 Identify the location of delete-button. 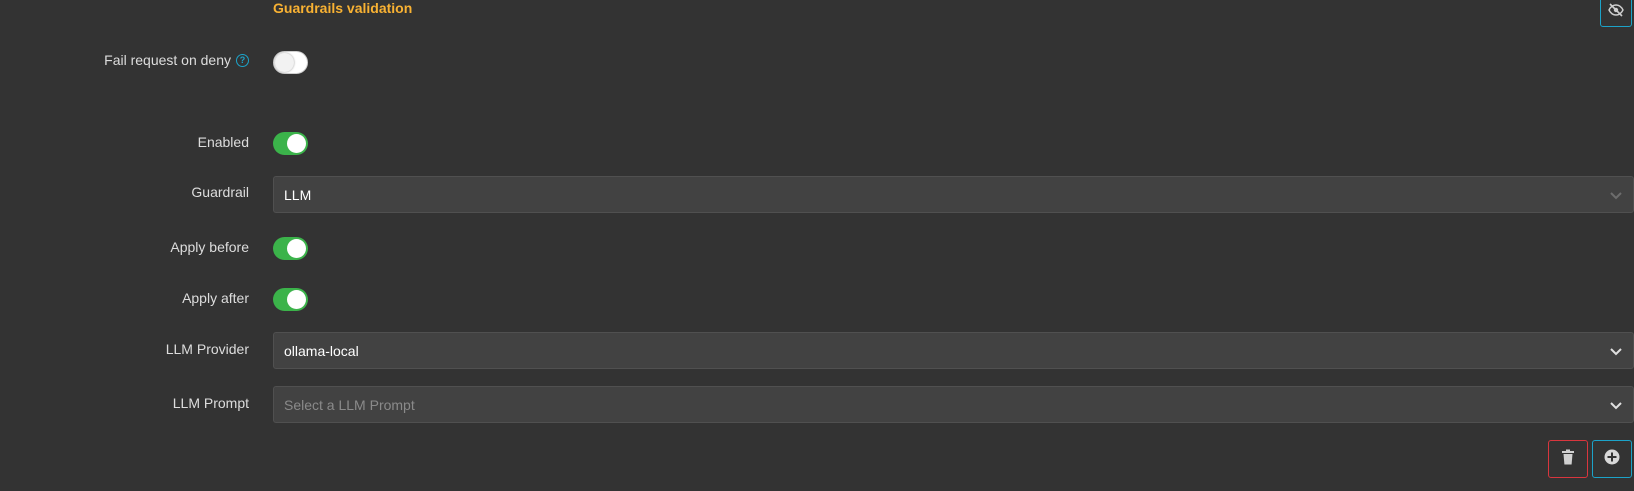
(1568, 459).